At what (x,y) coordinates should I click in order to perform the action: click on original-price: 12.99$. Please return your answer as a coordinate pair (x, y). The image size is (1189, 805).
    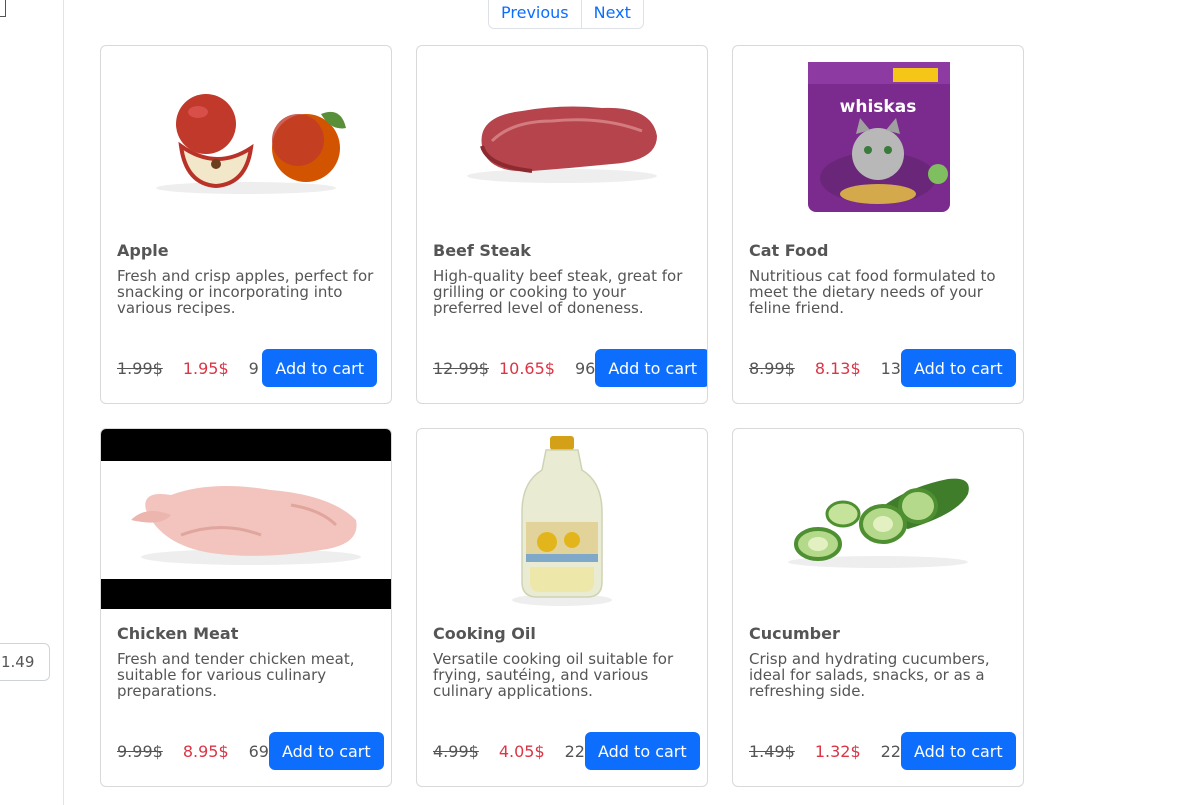
    Looking at the image, I should click on (461, 368).